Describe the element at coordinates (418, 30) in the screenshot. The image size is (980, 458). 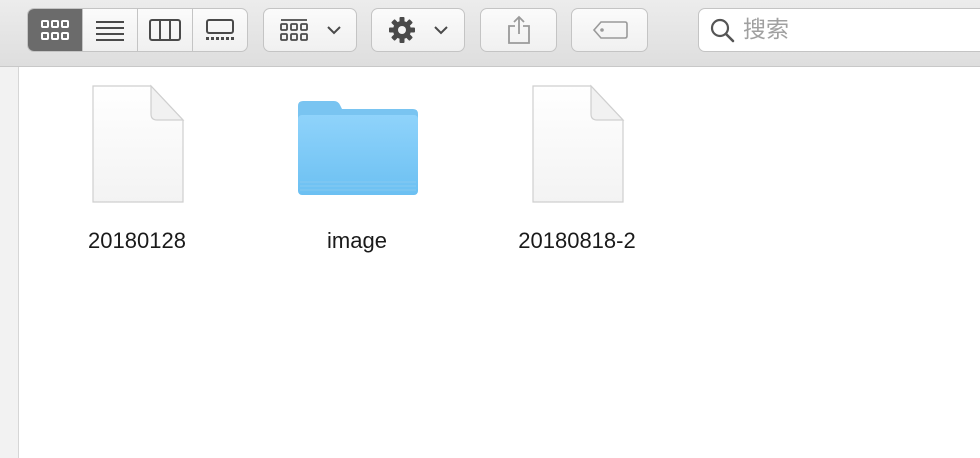
I see `action-menu-button` at that location.